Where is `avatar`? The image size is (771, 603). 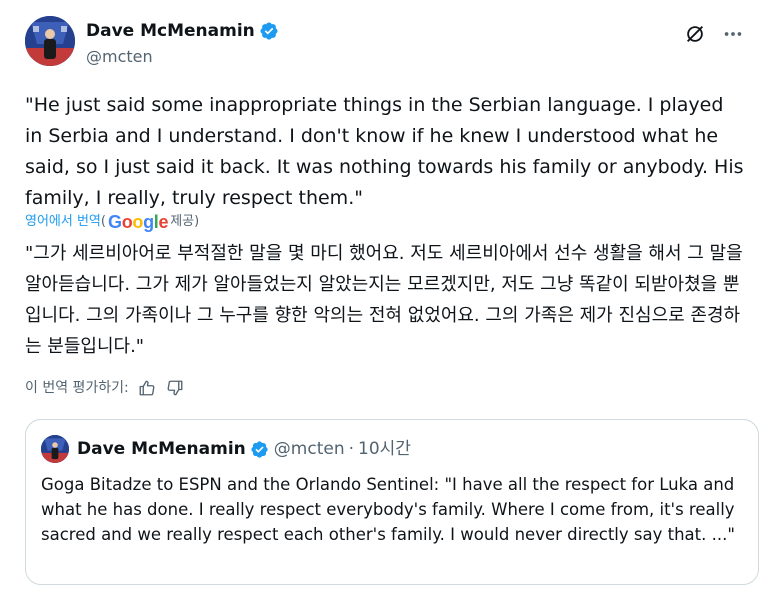
avatar is located at coordinates (50, 41).